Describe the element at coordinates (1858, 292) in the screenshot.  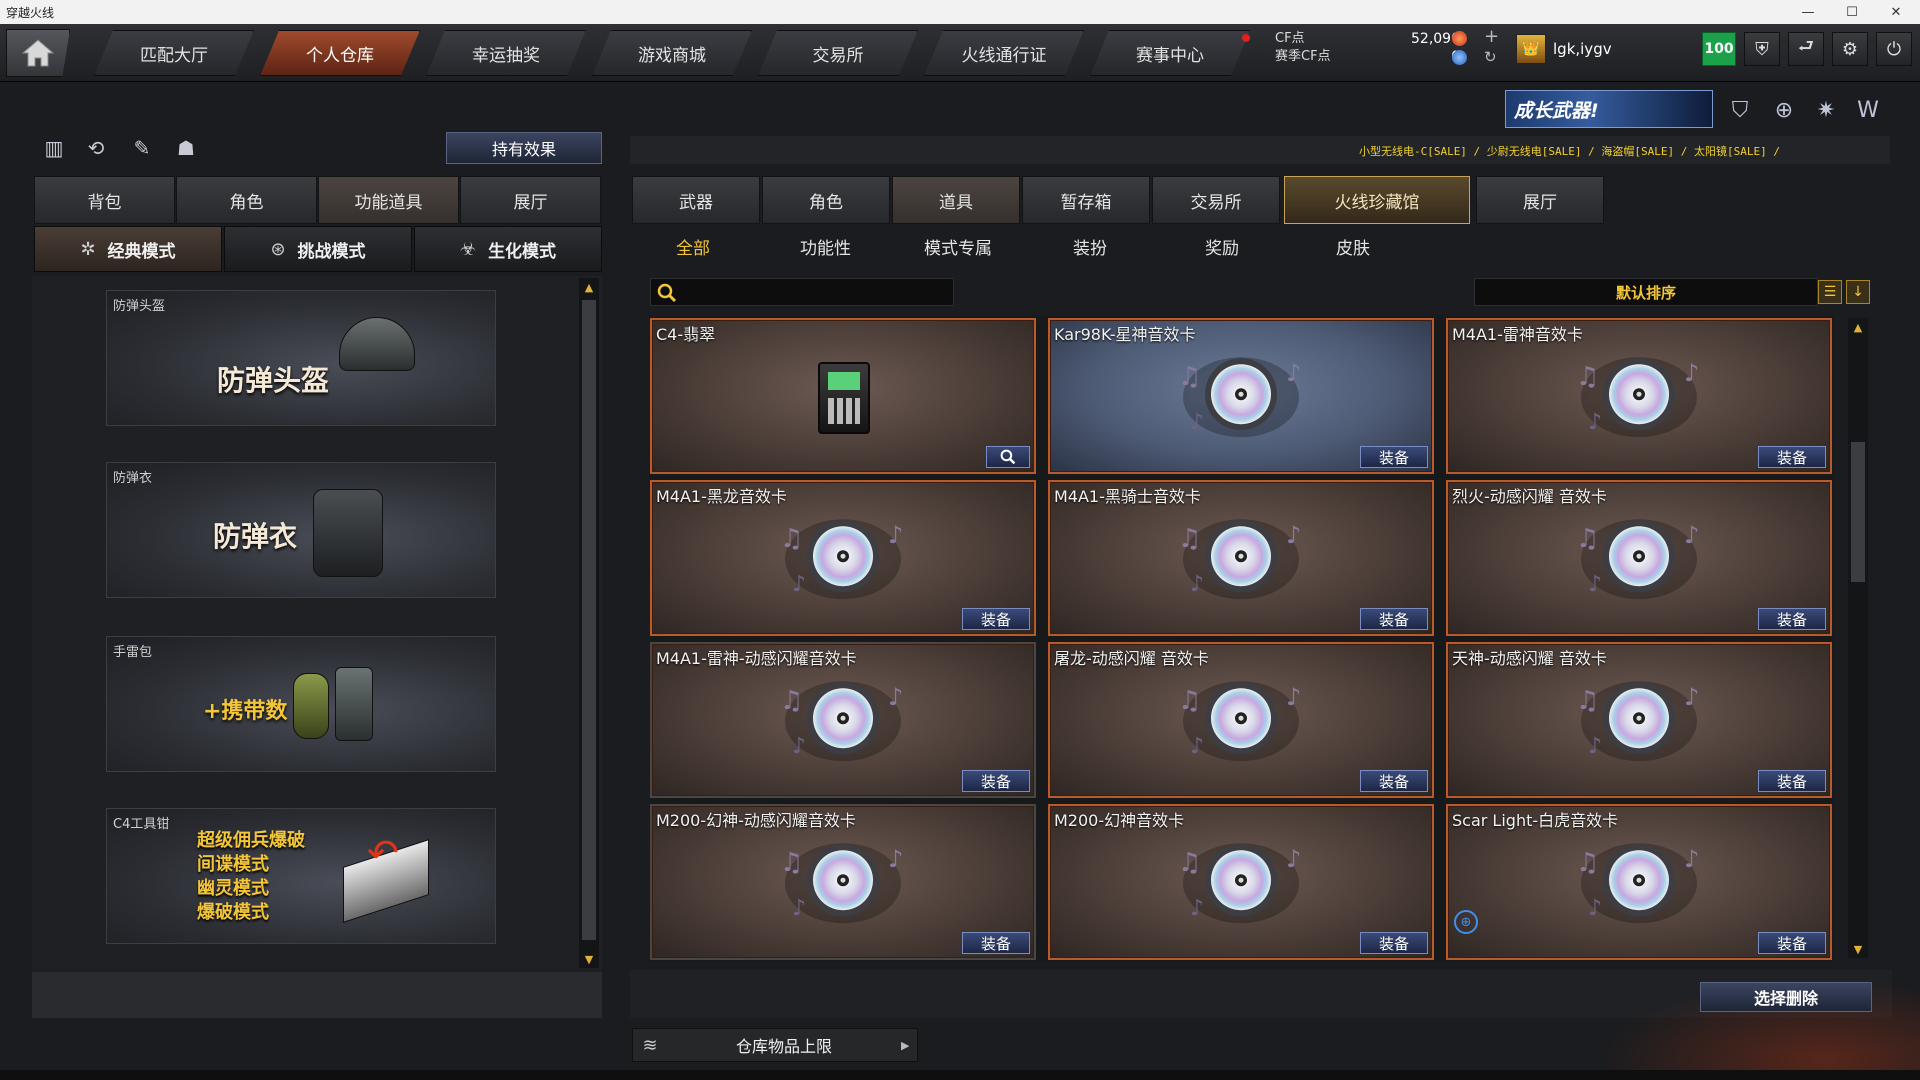
I see `sort-direction-icon: ↓` at that location.